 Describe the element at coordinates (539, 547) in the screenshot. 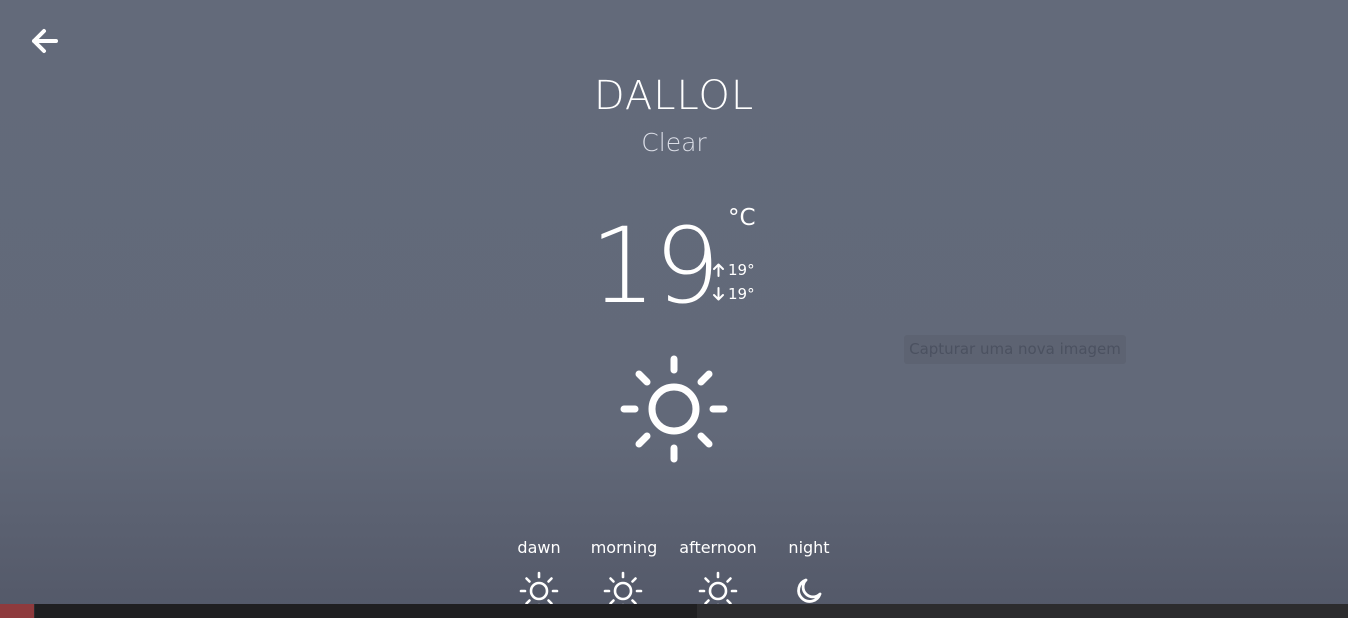

I see `period-dawn-label: dawn` at that location.